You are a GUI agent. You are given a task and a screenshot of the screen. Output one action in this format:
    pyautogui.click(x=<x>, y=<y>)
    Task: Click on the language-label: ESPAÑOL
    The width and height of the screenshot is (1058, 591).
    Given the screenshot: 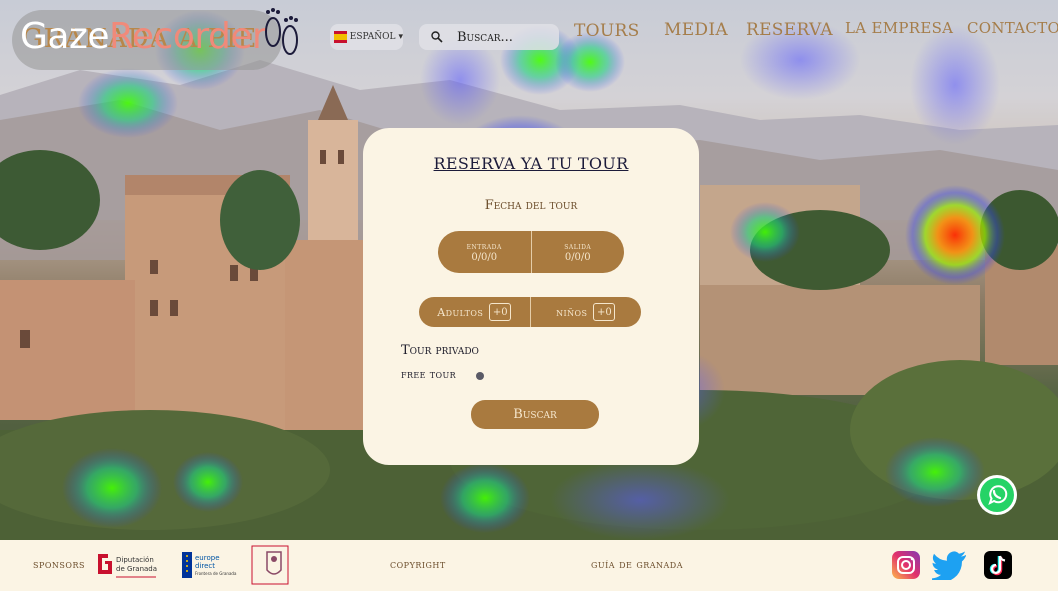 What is the action you would take?
    pyautogui.click(x=372, y=37)
    